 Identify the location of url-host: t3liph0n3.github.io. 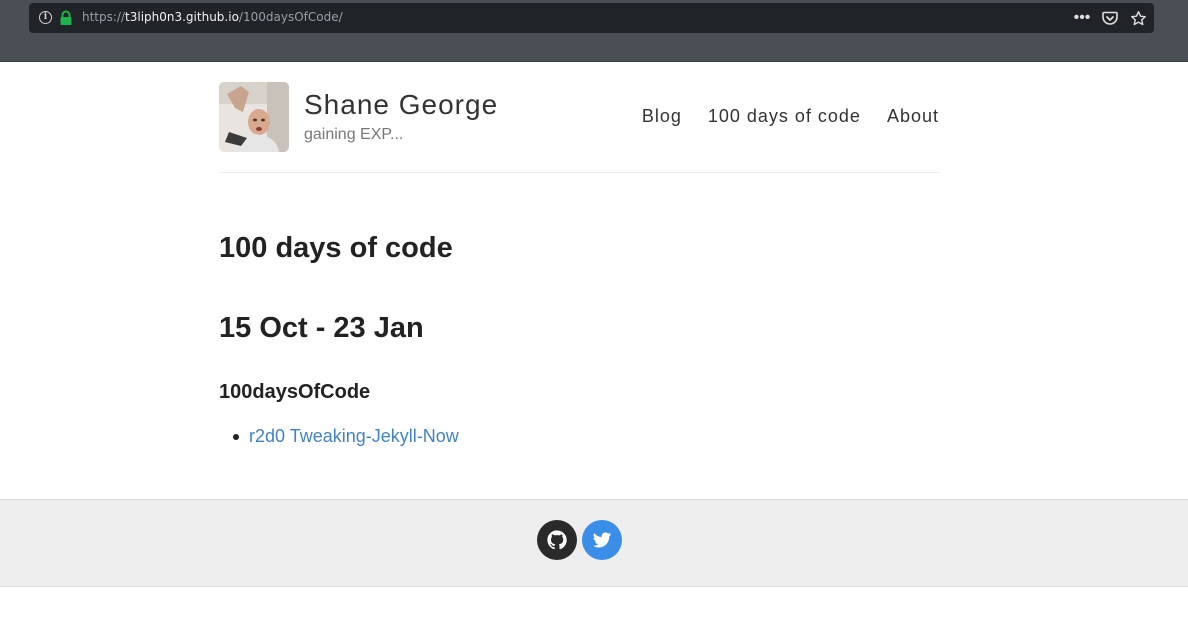
(182, 17).